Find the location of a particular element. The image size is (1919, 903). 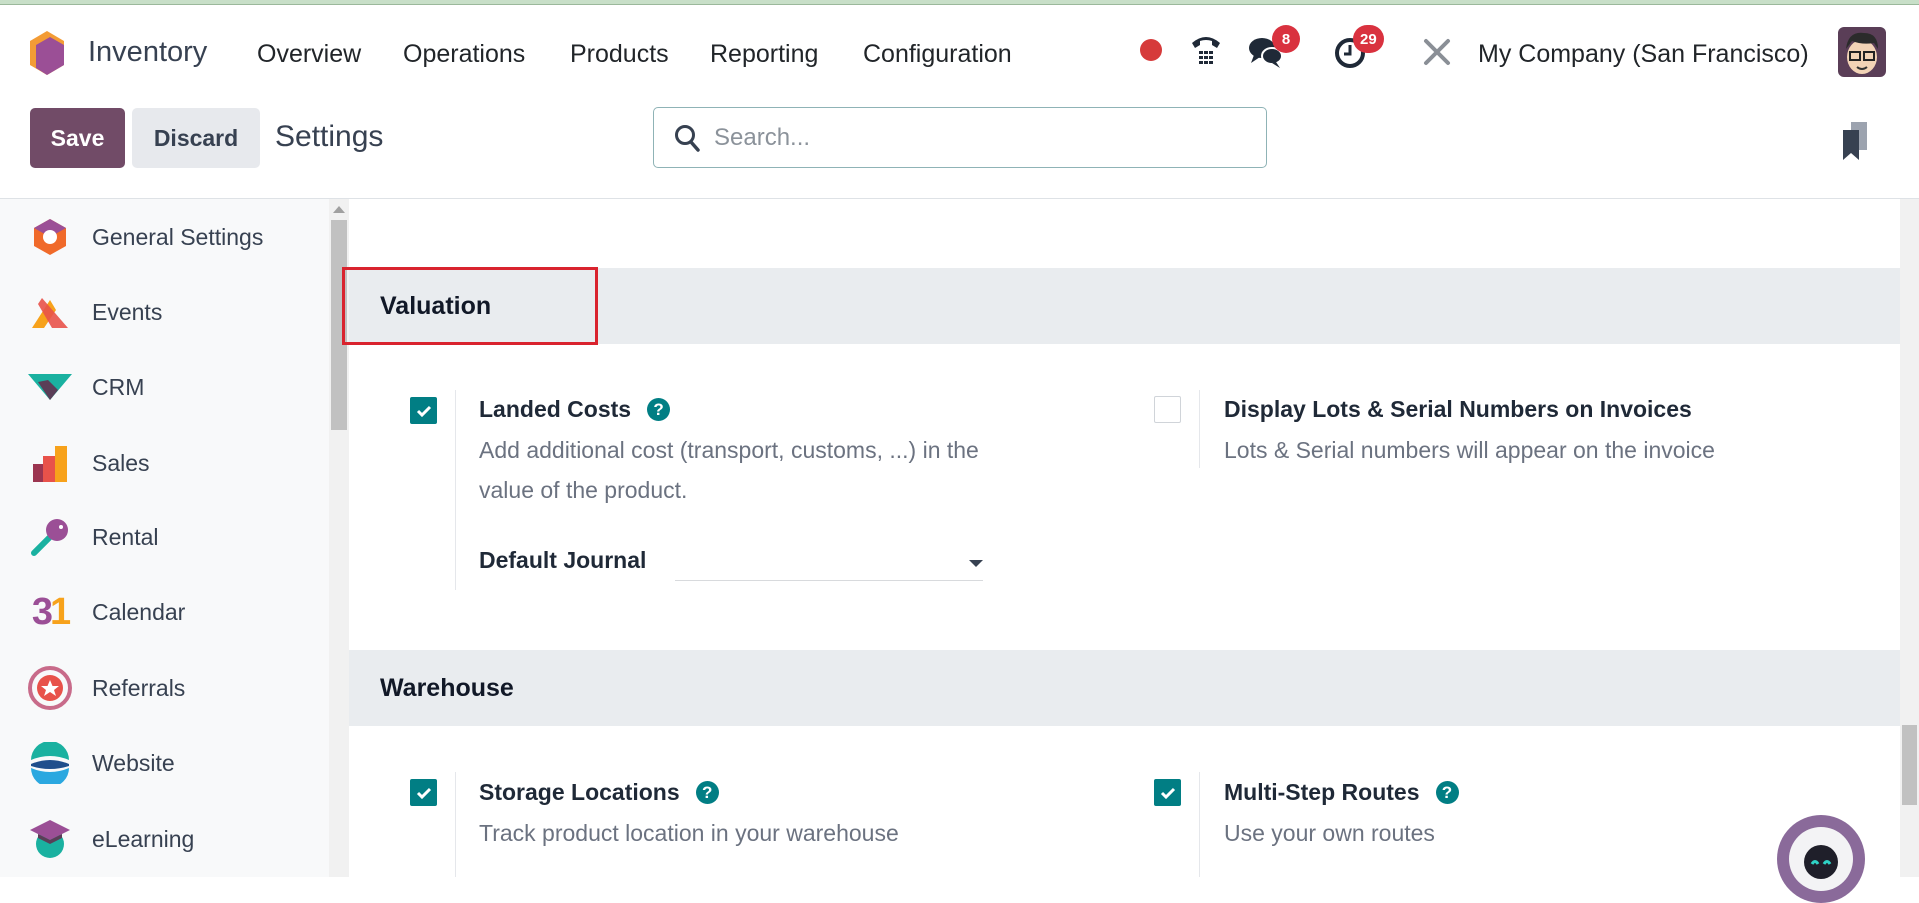

messages-badge: 8 is located at coordinates (1286, 39).